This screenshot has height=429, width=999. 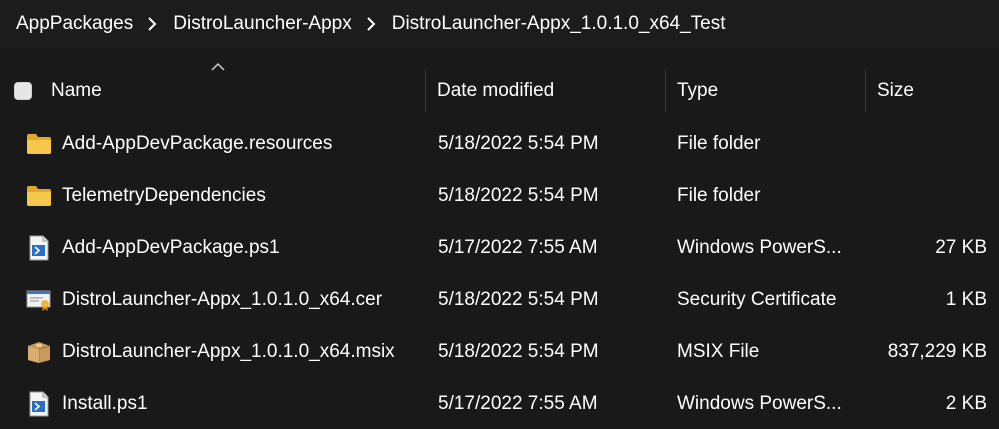 I want to click on column-header-type: Type, so click(x=767, y=91).